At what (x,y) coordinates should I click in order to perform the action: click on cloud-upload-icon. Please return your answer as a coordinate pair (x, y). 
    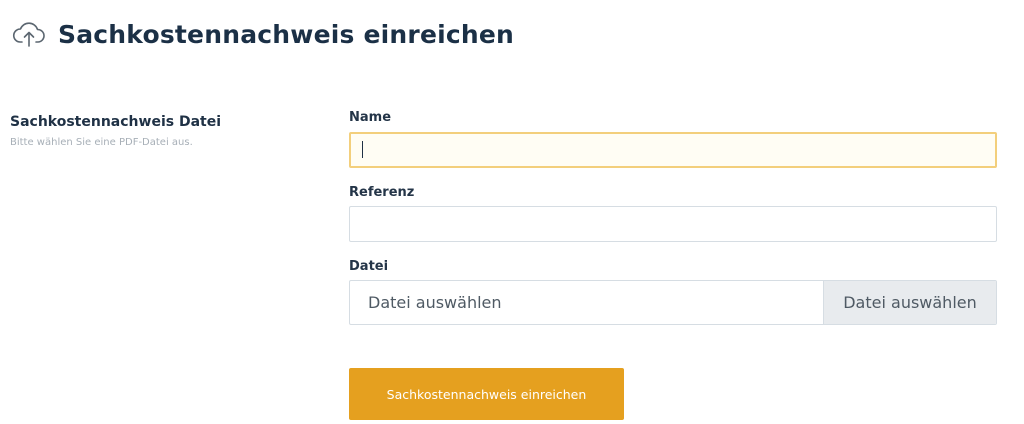
    Looking at the image, I should click on (29, 34).